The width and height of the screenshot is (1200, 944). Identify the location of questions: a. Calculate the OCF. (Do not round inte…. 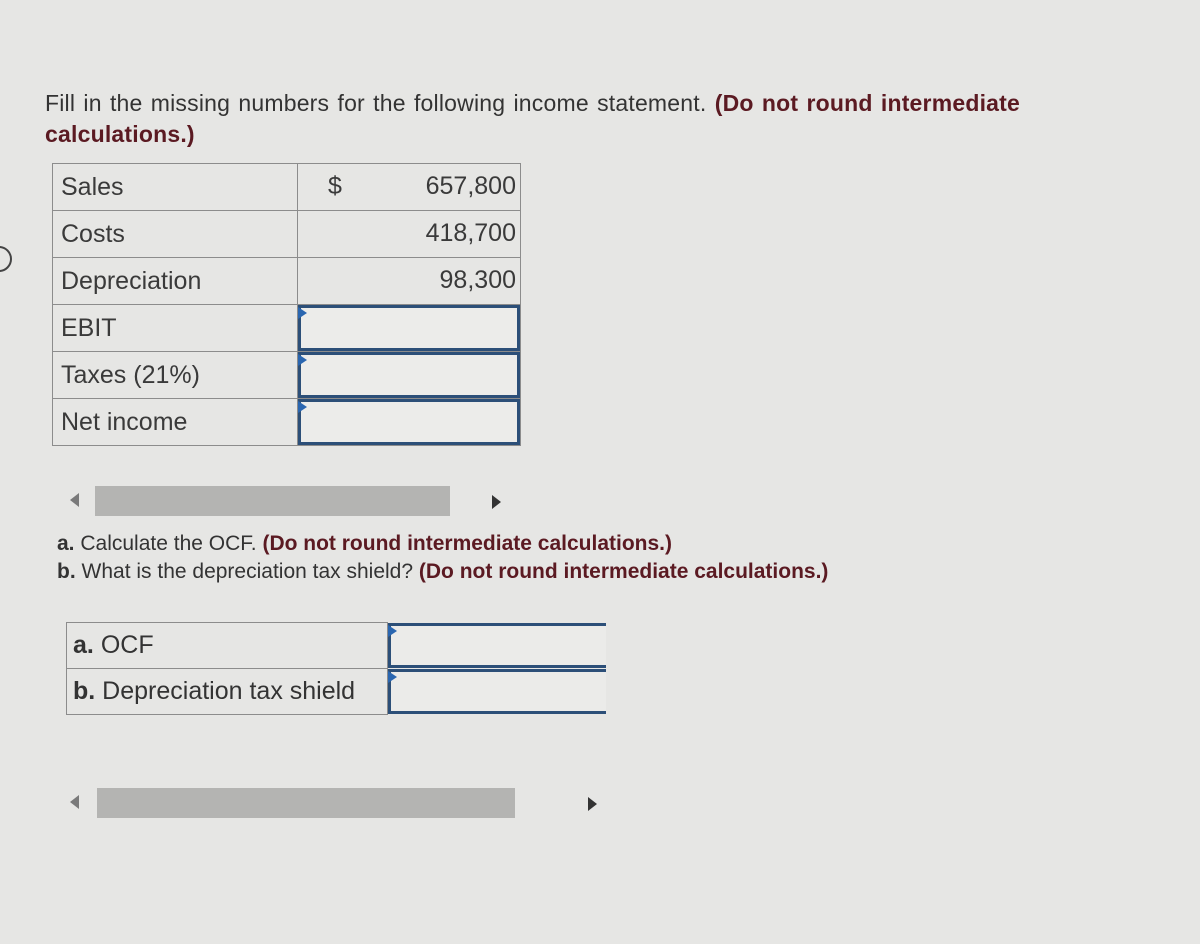
(442, 558).